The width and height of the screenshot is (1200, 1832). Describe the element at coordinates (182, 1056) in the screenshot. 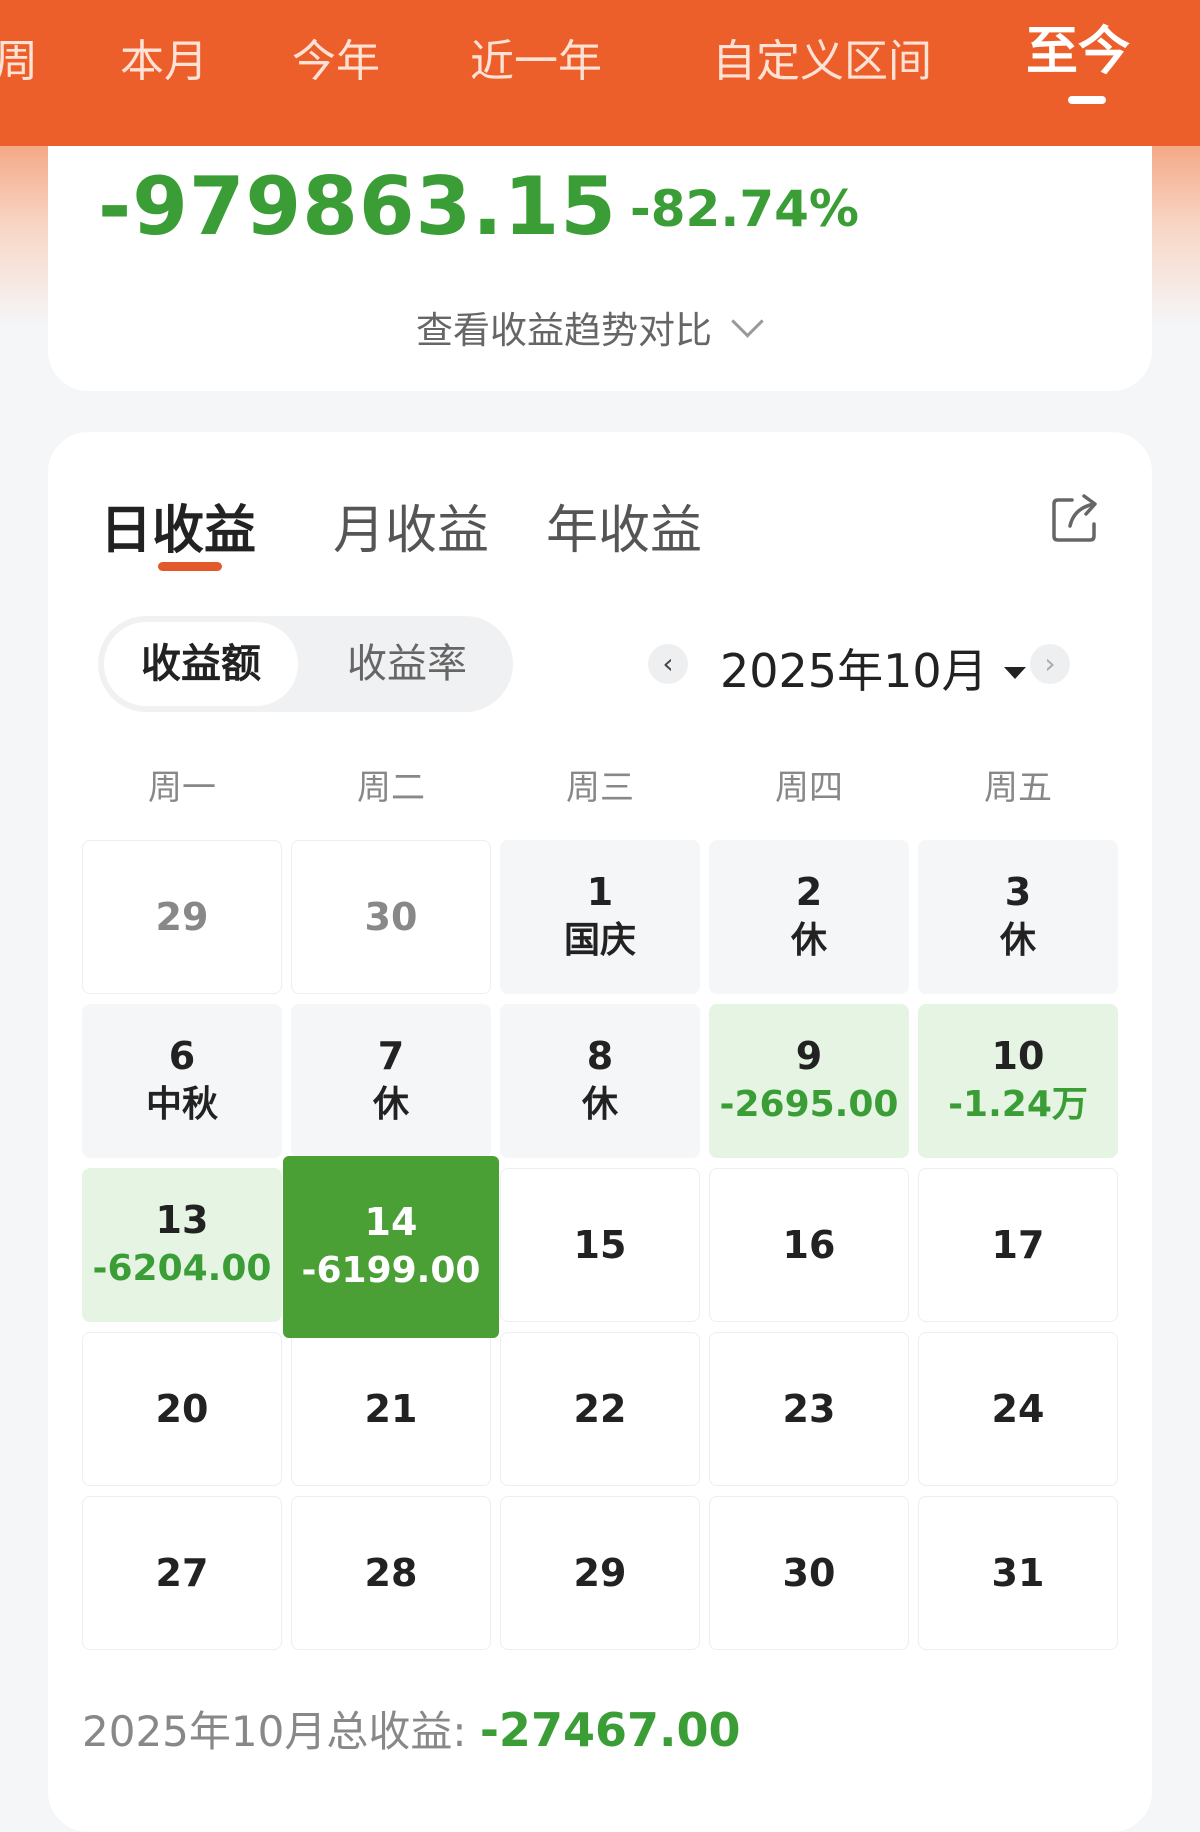

I see `day-number: 6` at that location.